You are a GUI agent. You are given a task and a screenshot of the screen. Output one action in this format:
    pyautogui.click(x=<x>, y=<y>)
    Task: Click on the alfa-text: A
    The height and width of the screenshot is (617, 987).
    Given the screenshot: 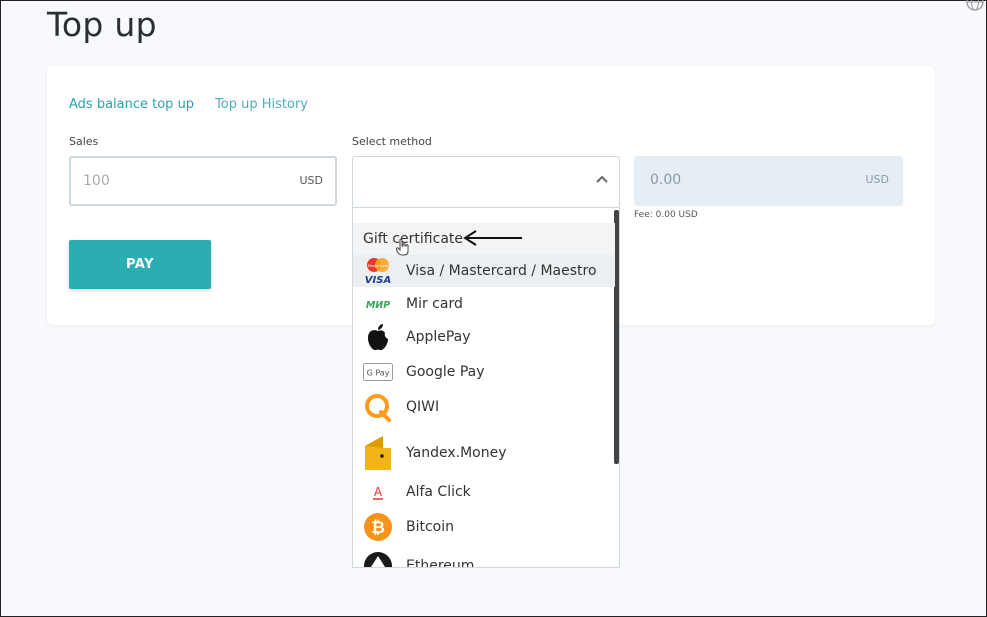 What is the action you would take?
    pyautogui.click(x=378, y=492)
    